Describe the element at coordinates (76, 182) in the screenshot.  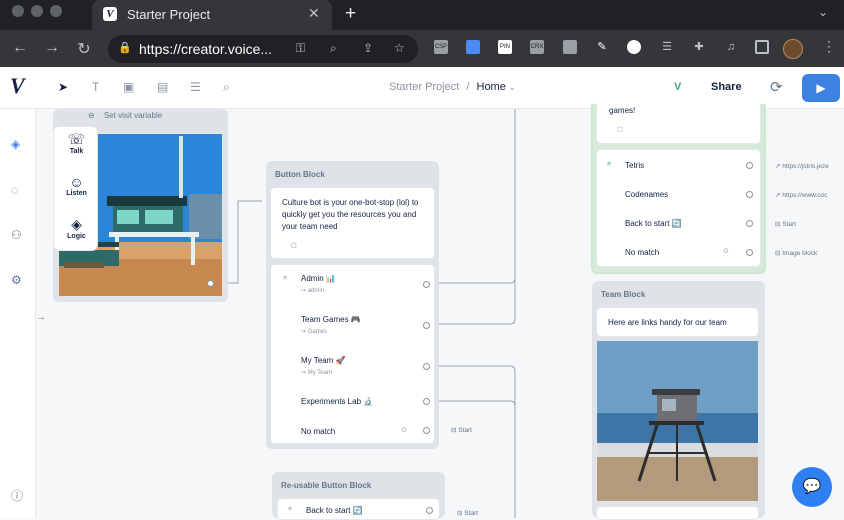
I see `listen-icon: ☺` at that location.